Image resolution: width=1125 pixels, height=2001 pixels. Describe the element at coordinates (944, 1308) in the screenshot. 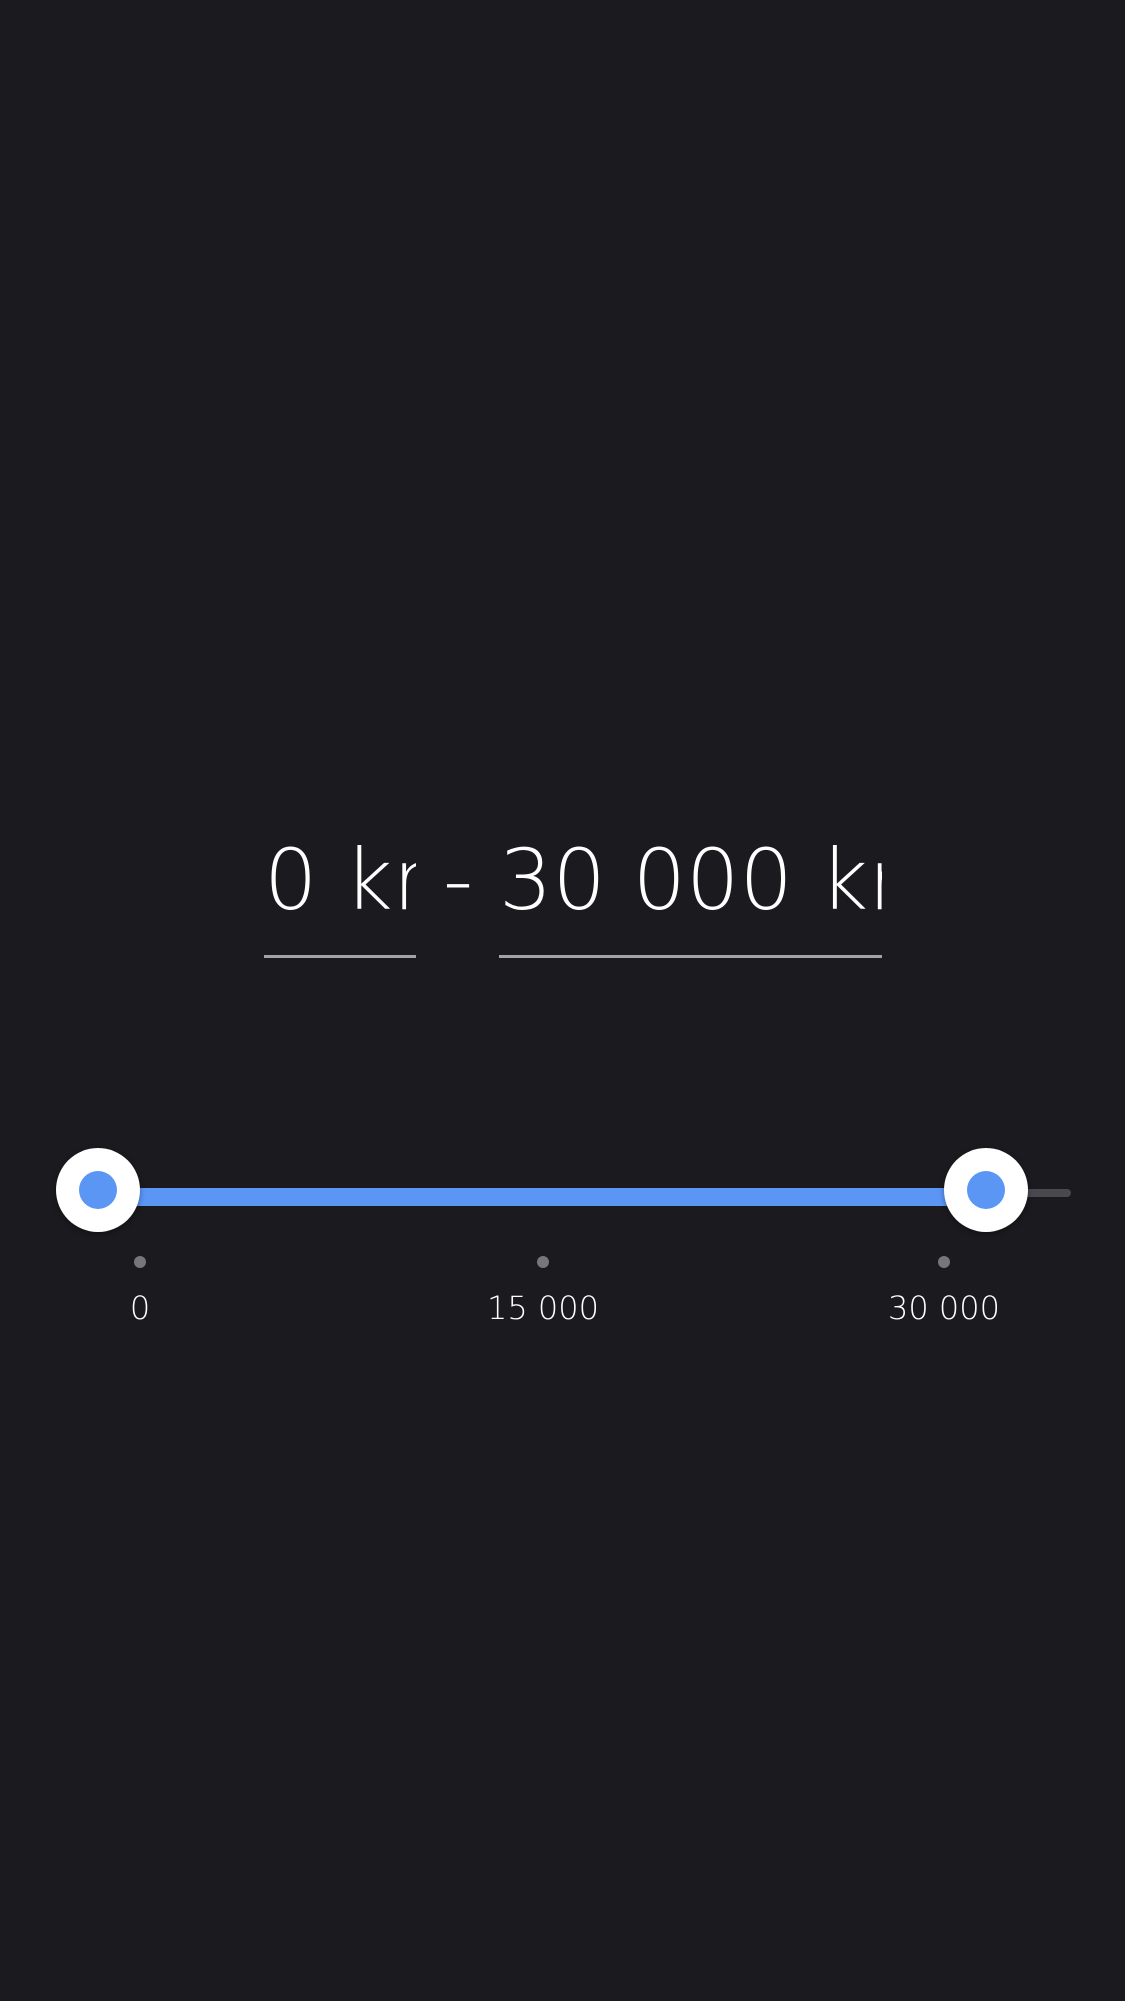

I see `tick-label: 30 000` at that location.